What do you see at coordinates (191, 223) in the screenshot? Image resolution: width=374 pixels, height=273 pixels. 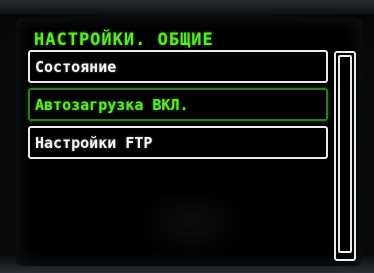 I see `screen-glare` at bounding box center [191, 223].